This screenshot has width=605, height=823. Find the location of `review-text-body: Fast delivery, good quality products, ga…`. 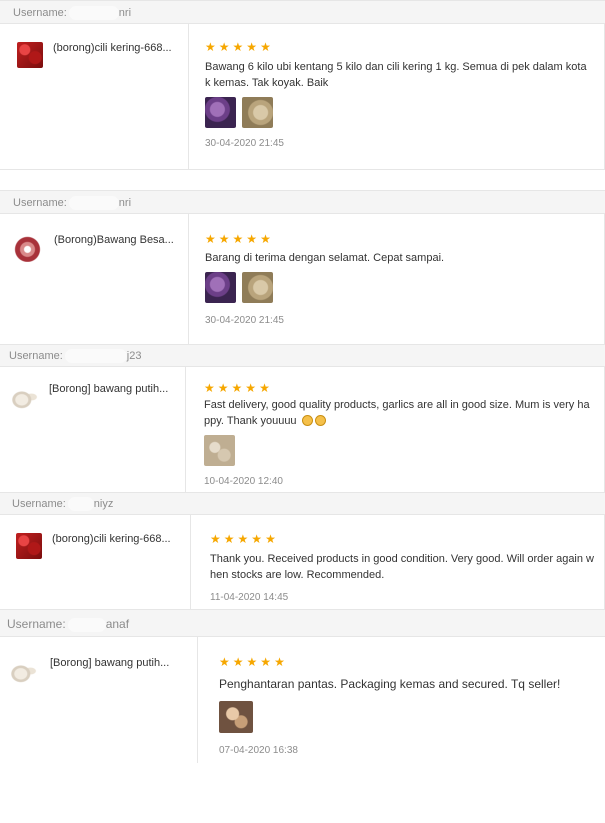

review-text-body: Fast delivery, good quality products, ga… is located at coordinates (397, 413).